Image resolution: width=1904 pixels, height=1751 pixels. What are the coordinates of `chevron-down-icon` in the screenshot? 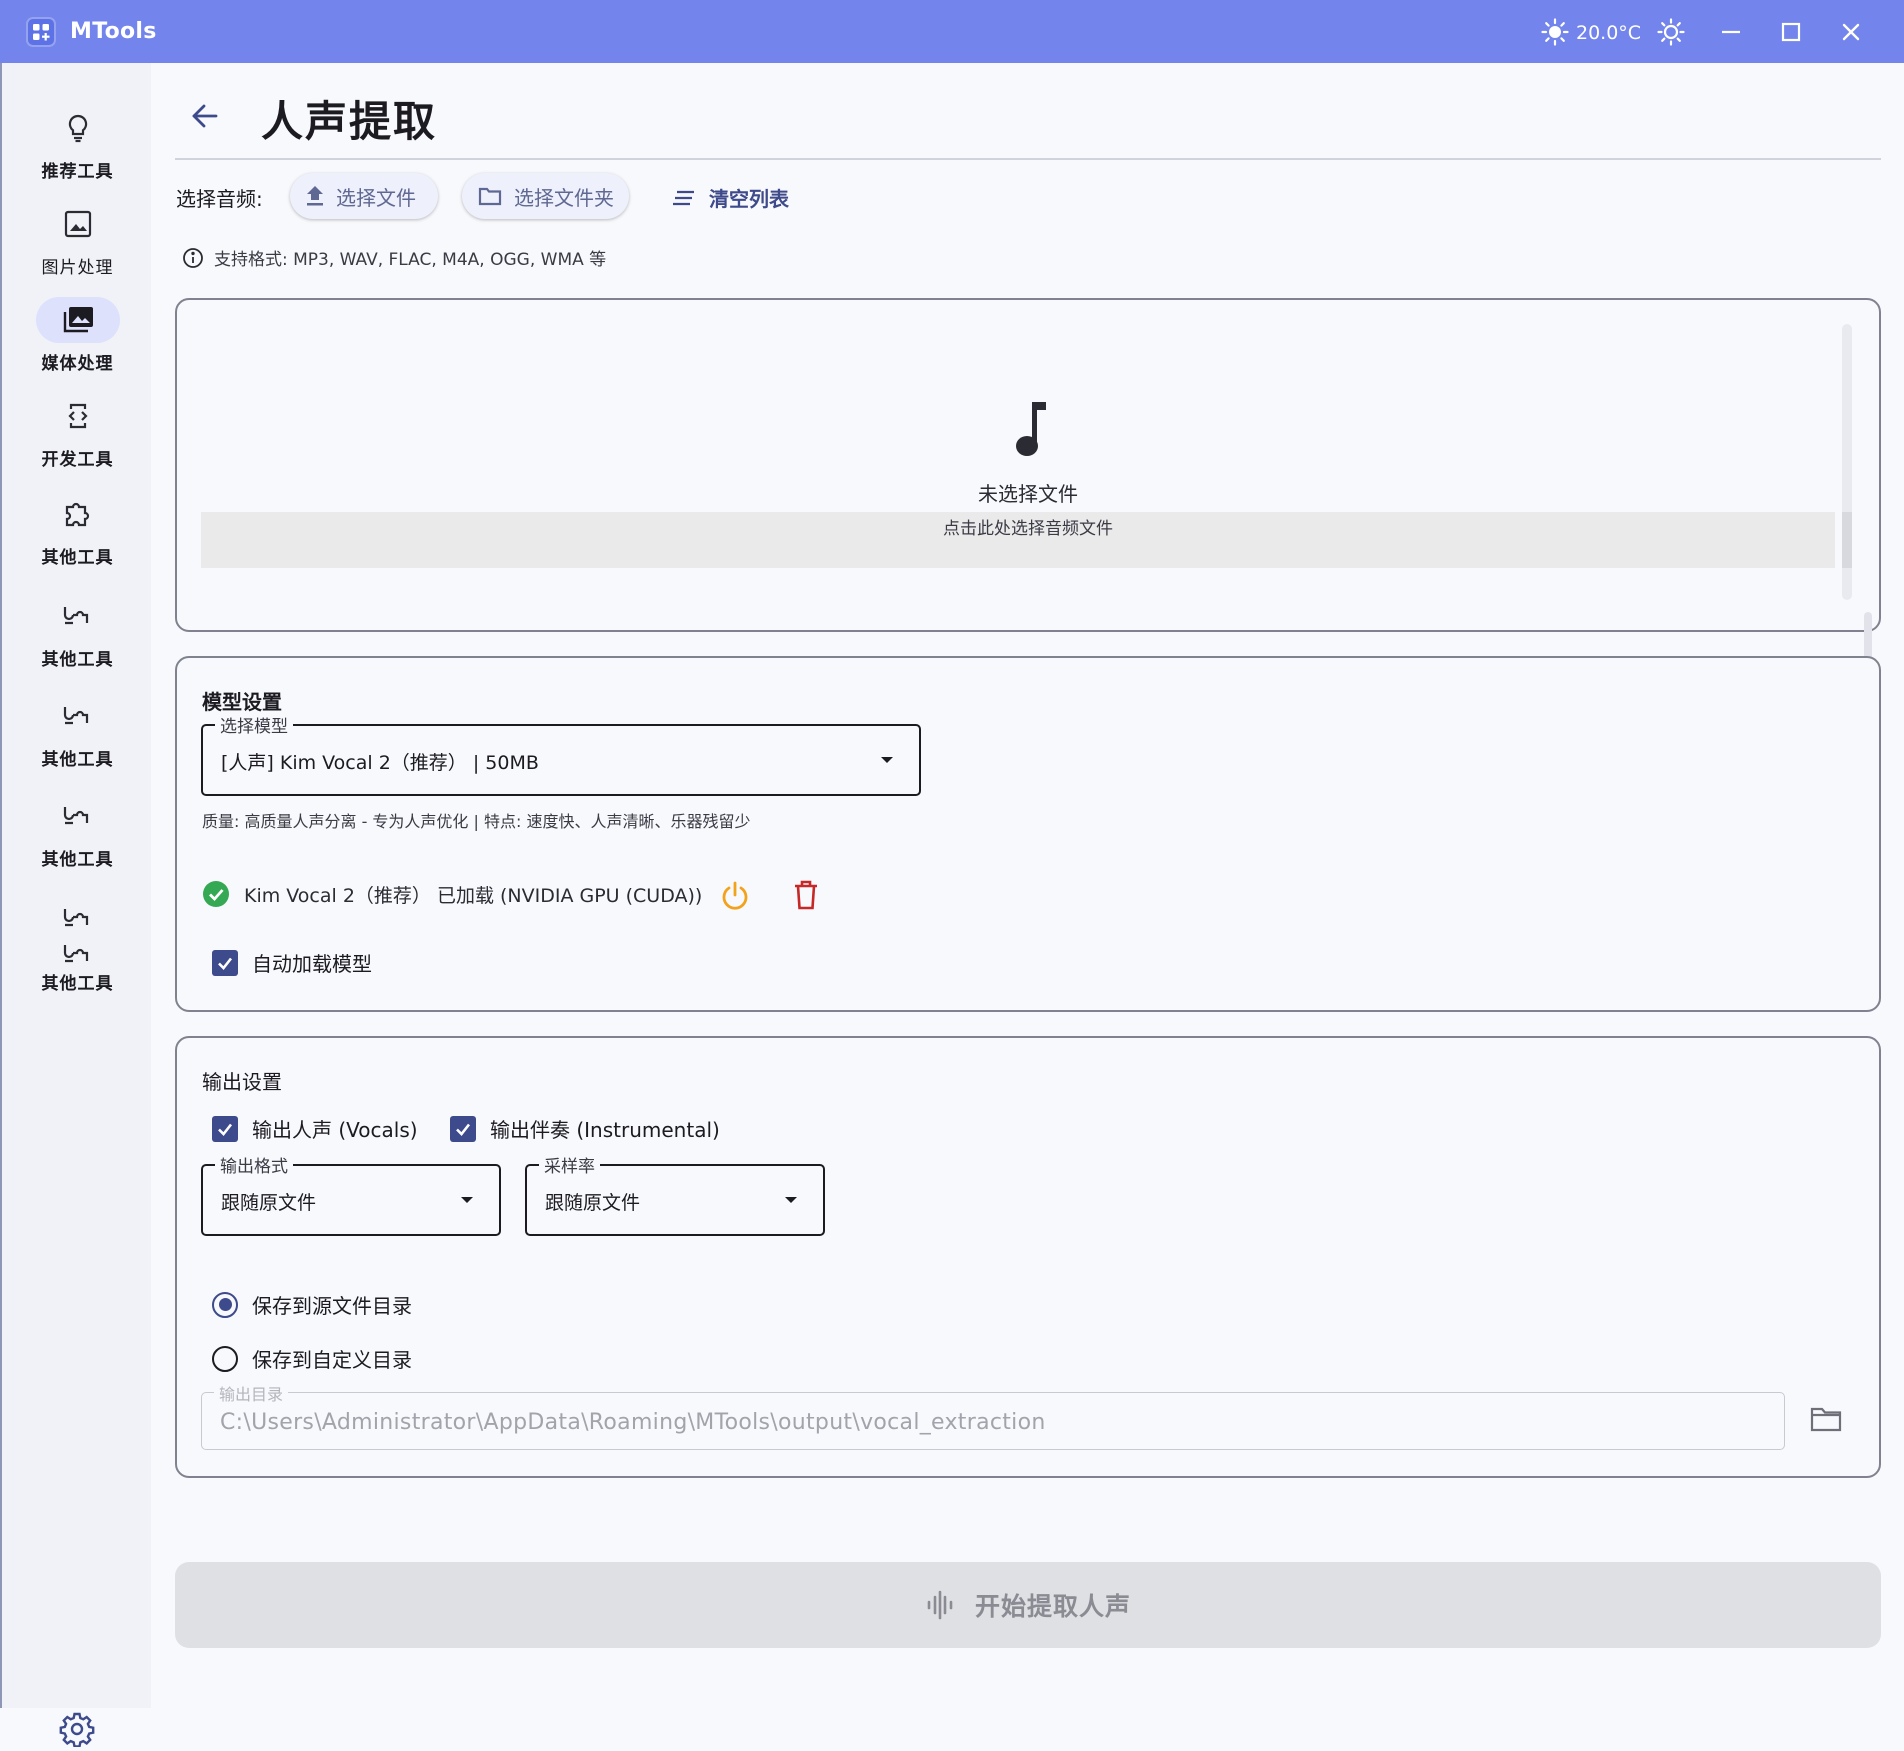 It's located at (887, 760).